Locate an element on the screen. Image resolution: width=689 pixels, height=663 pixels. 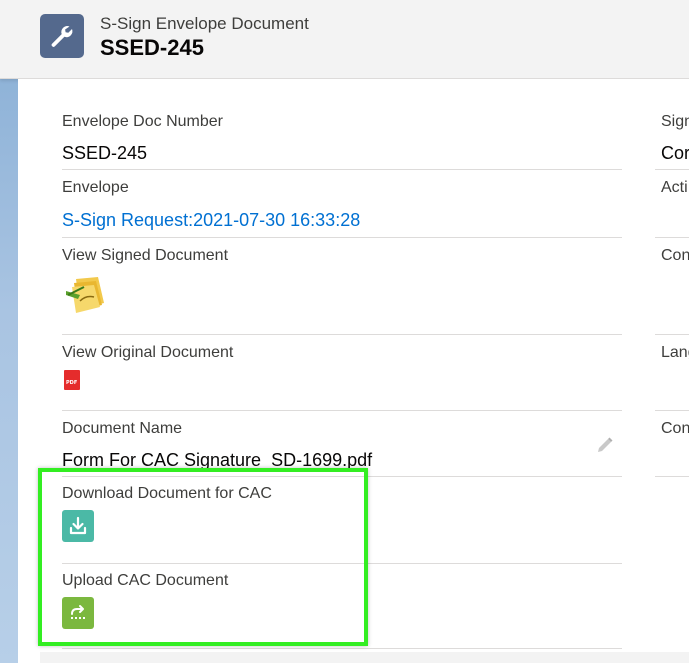
field-value: SSED-245 is located at coordinates (104, 153).